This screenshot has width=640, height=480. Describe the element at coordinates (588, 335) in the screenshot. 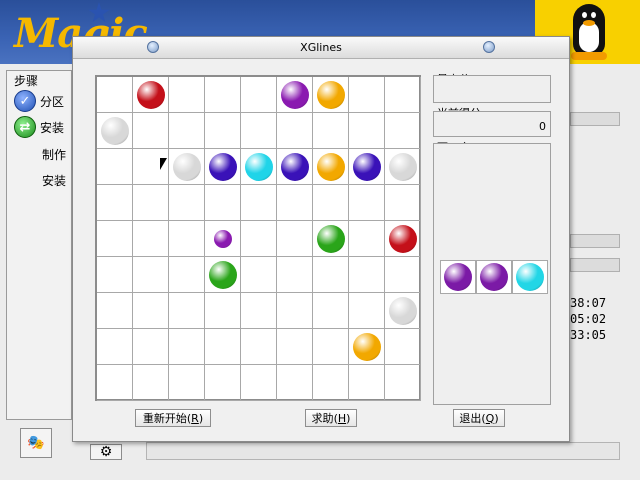

I see `time-readout: 33:05` at that location.